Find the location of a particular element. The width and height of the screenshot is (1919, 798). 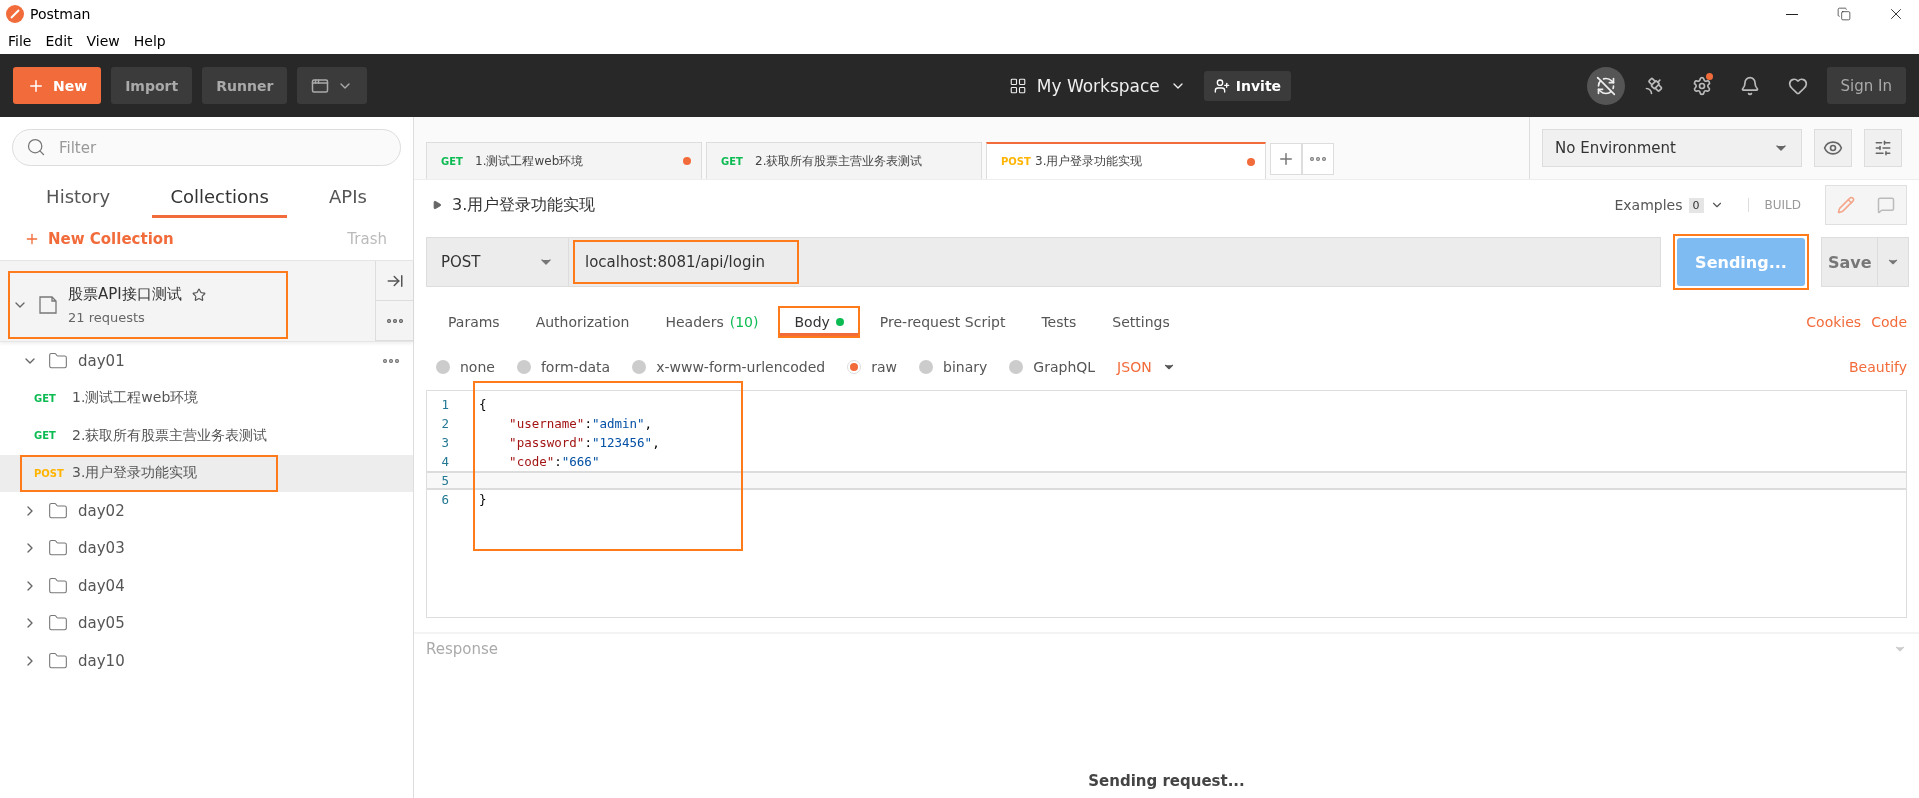

folder-name: day04 is located at coordinates (238, 585).